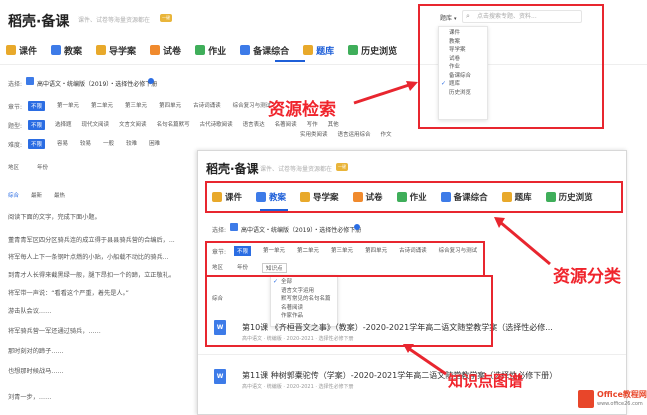  I want to click on chip: 一般, so click(108, 144).